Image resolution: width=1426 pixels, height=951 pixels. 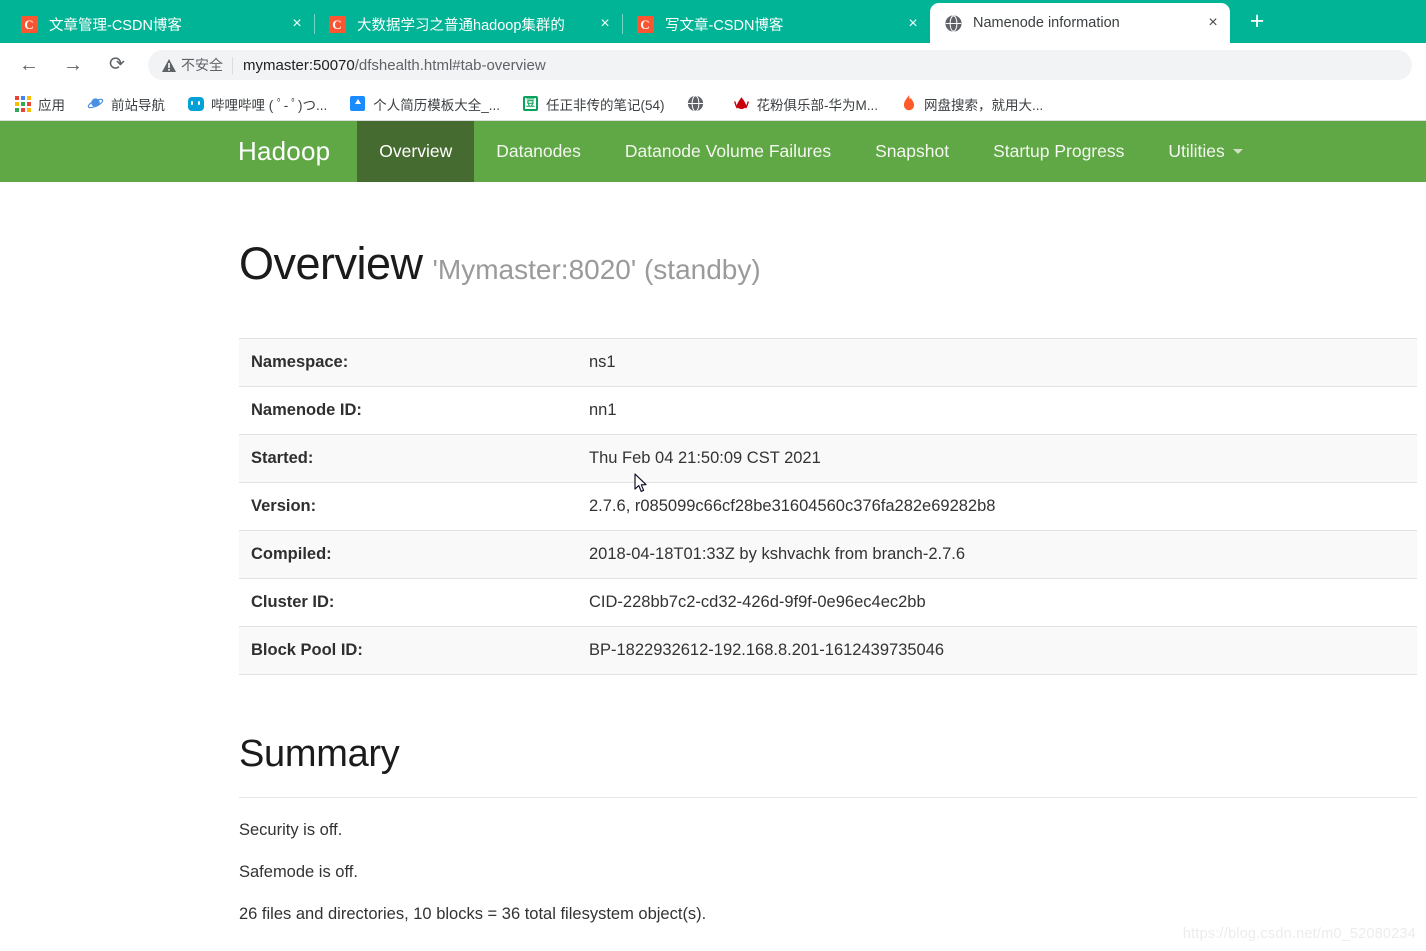 What do you see at coordinates (1058, 151) in the screenshot?
I see `nav-item-startup-progress: Startup Progress` at bounding box center [1058, 151].